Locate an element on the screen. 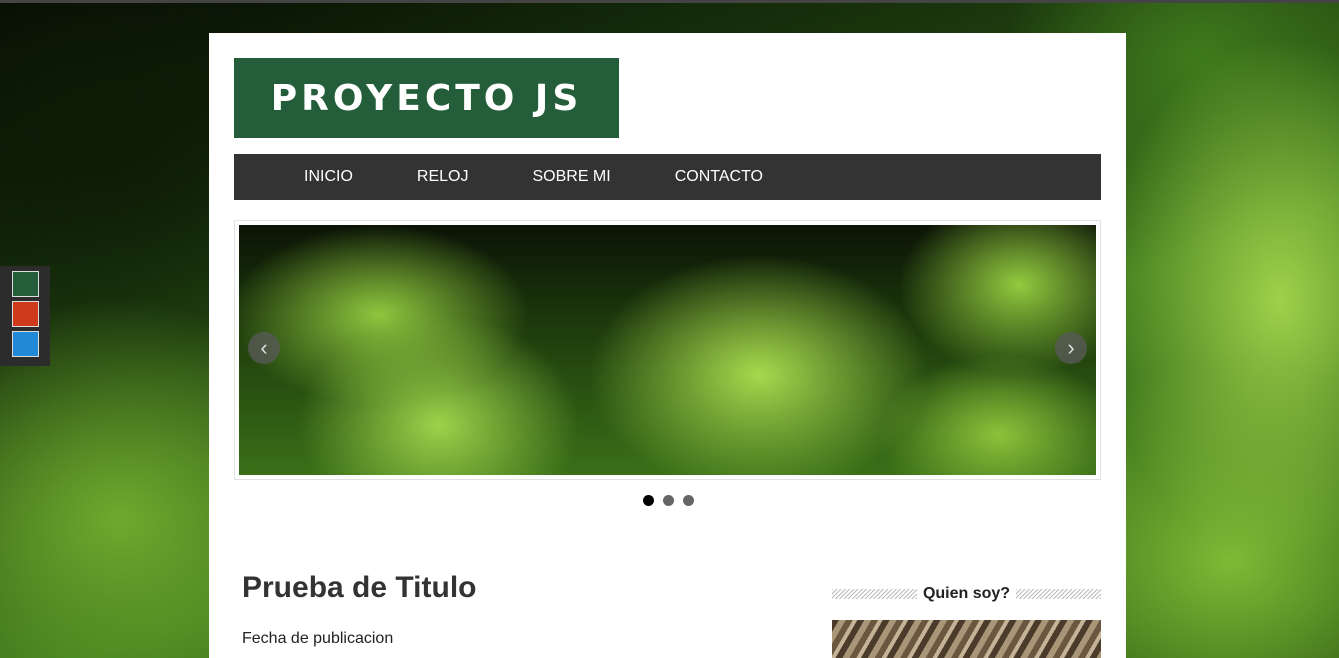 The image size is (1339, 658). nav-item-reloj: RELOJ is located at coordinates (443, 177).